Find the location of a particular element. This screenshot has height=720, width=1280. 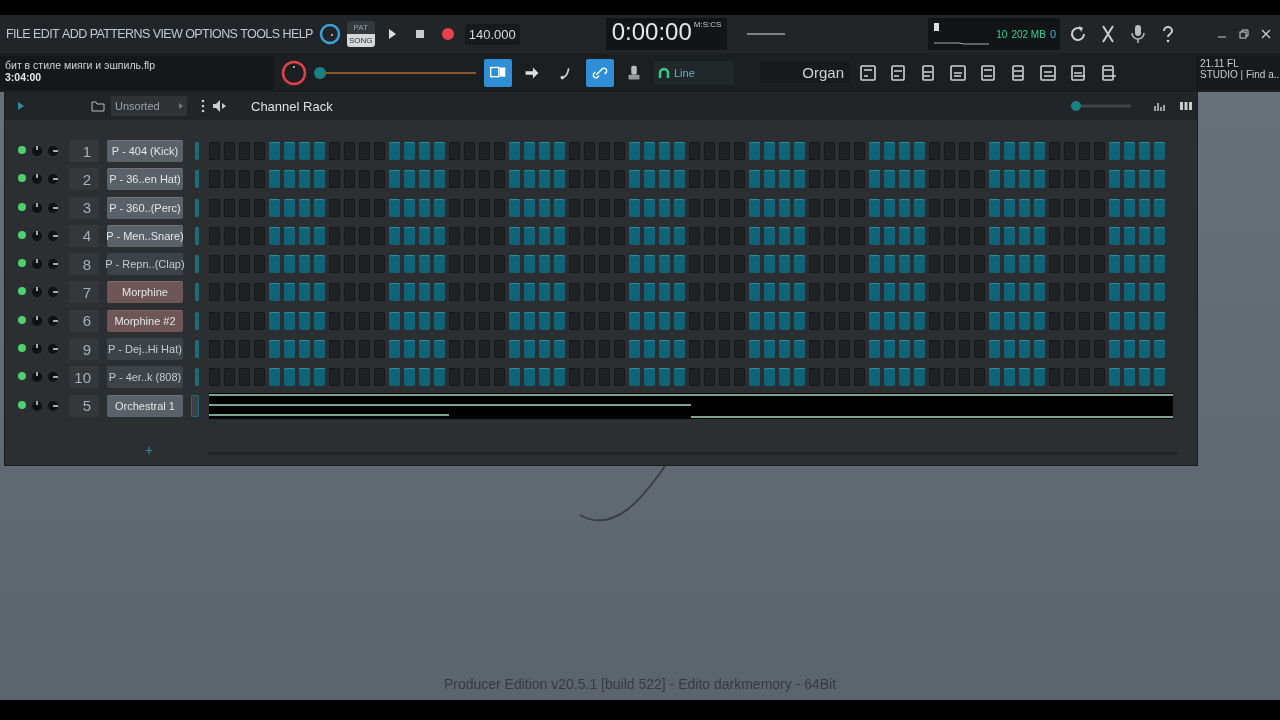

step-sequencer-icon is located at coordinates (498, 72).